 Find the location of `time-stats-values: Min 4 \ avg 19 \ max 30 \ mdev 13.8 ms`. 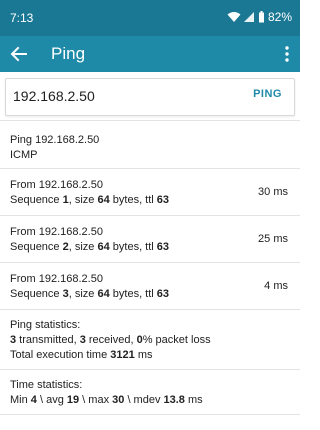

time-stats-values: Min 4 \ avg 19 \ max 30 \ mdev 13.8 ms is located at coordinates (106, 400).